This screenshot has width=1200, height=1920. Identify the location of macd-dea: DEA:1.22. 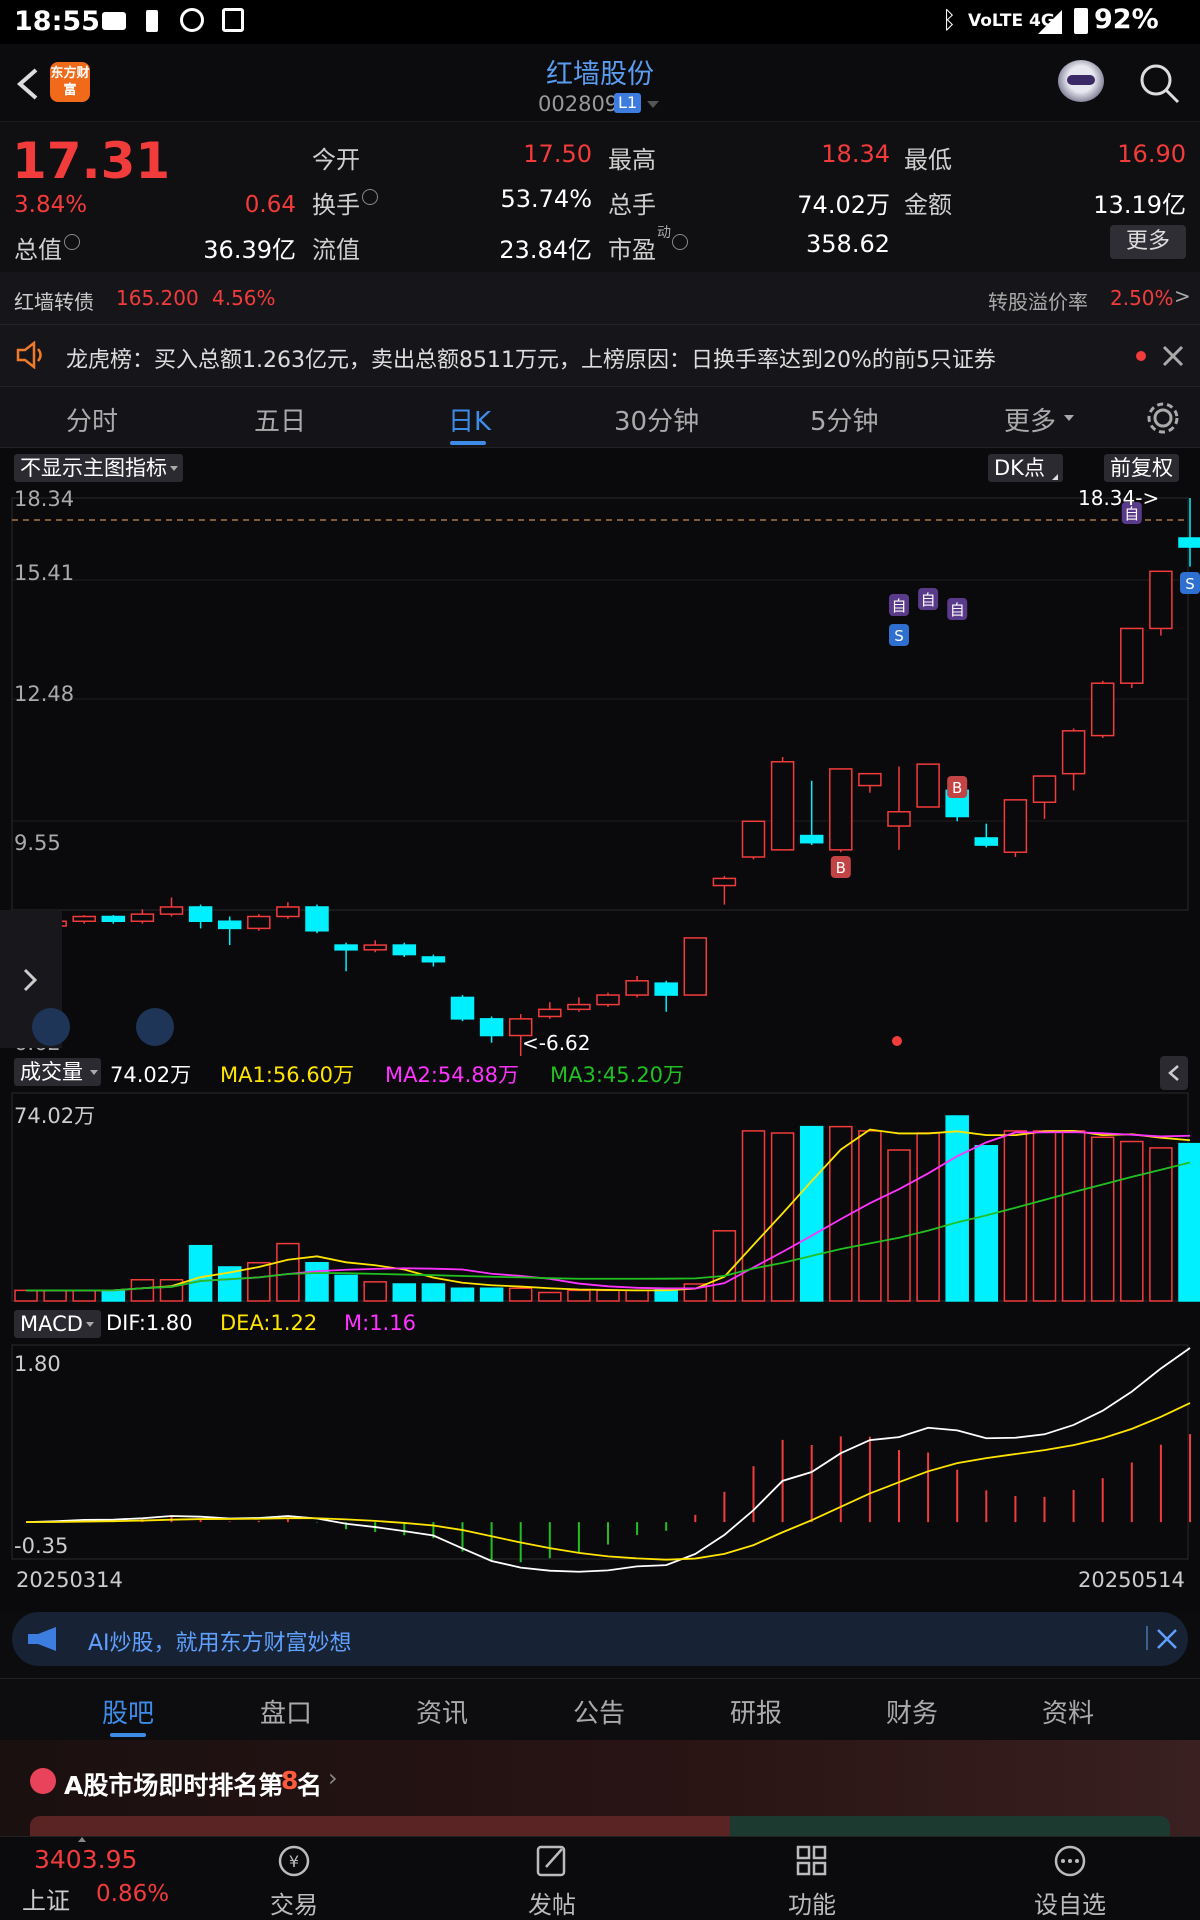
(269, 1323).